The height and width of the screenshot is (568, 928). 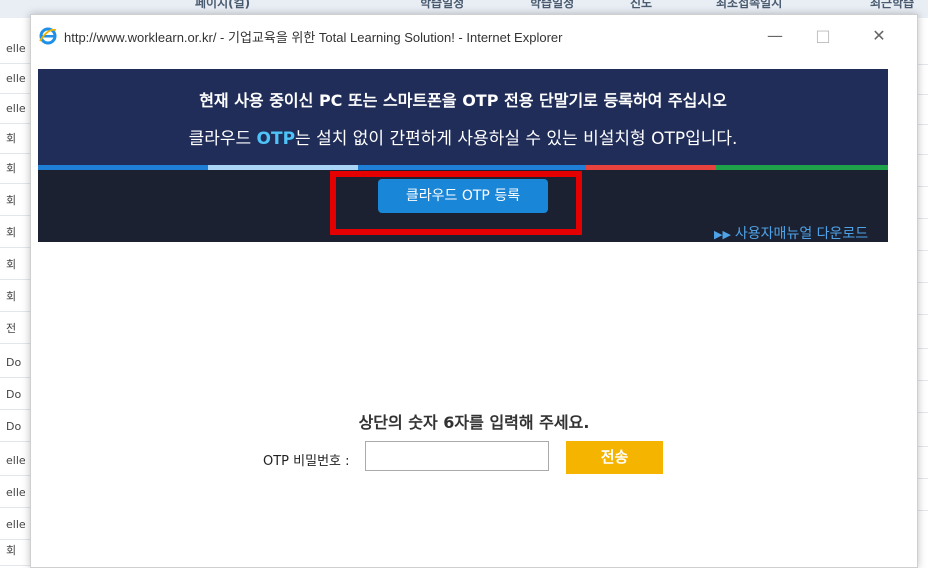 I want to click on subline-part: 는 설치 없이 간편하게 사용하실 수 있는 비설치형 OTP입니다., so click(x=516, y=139).